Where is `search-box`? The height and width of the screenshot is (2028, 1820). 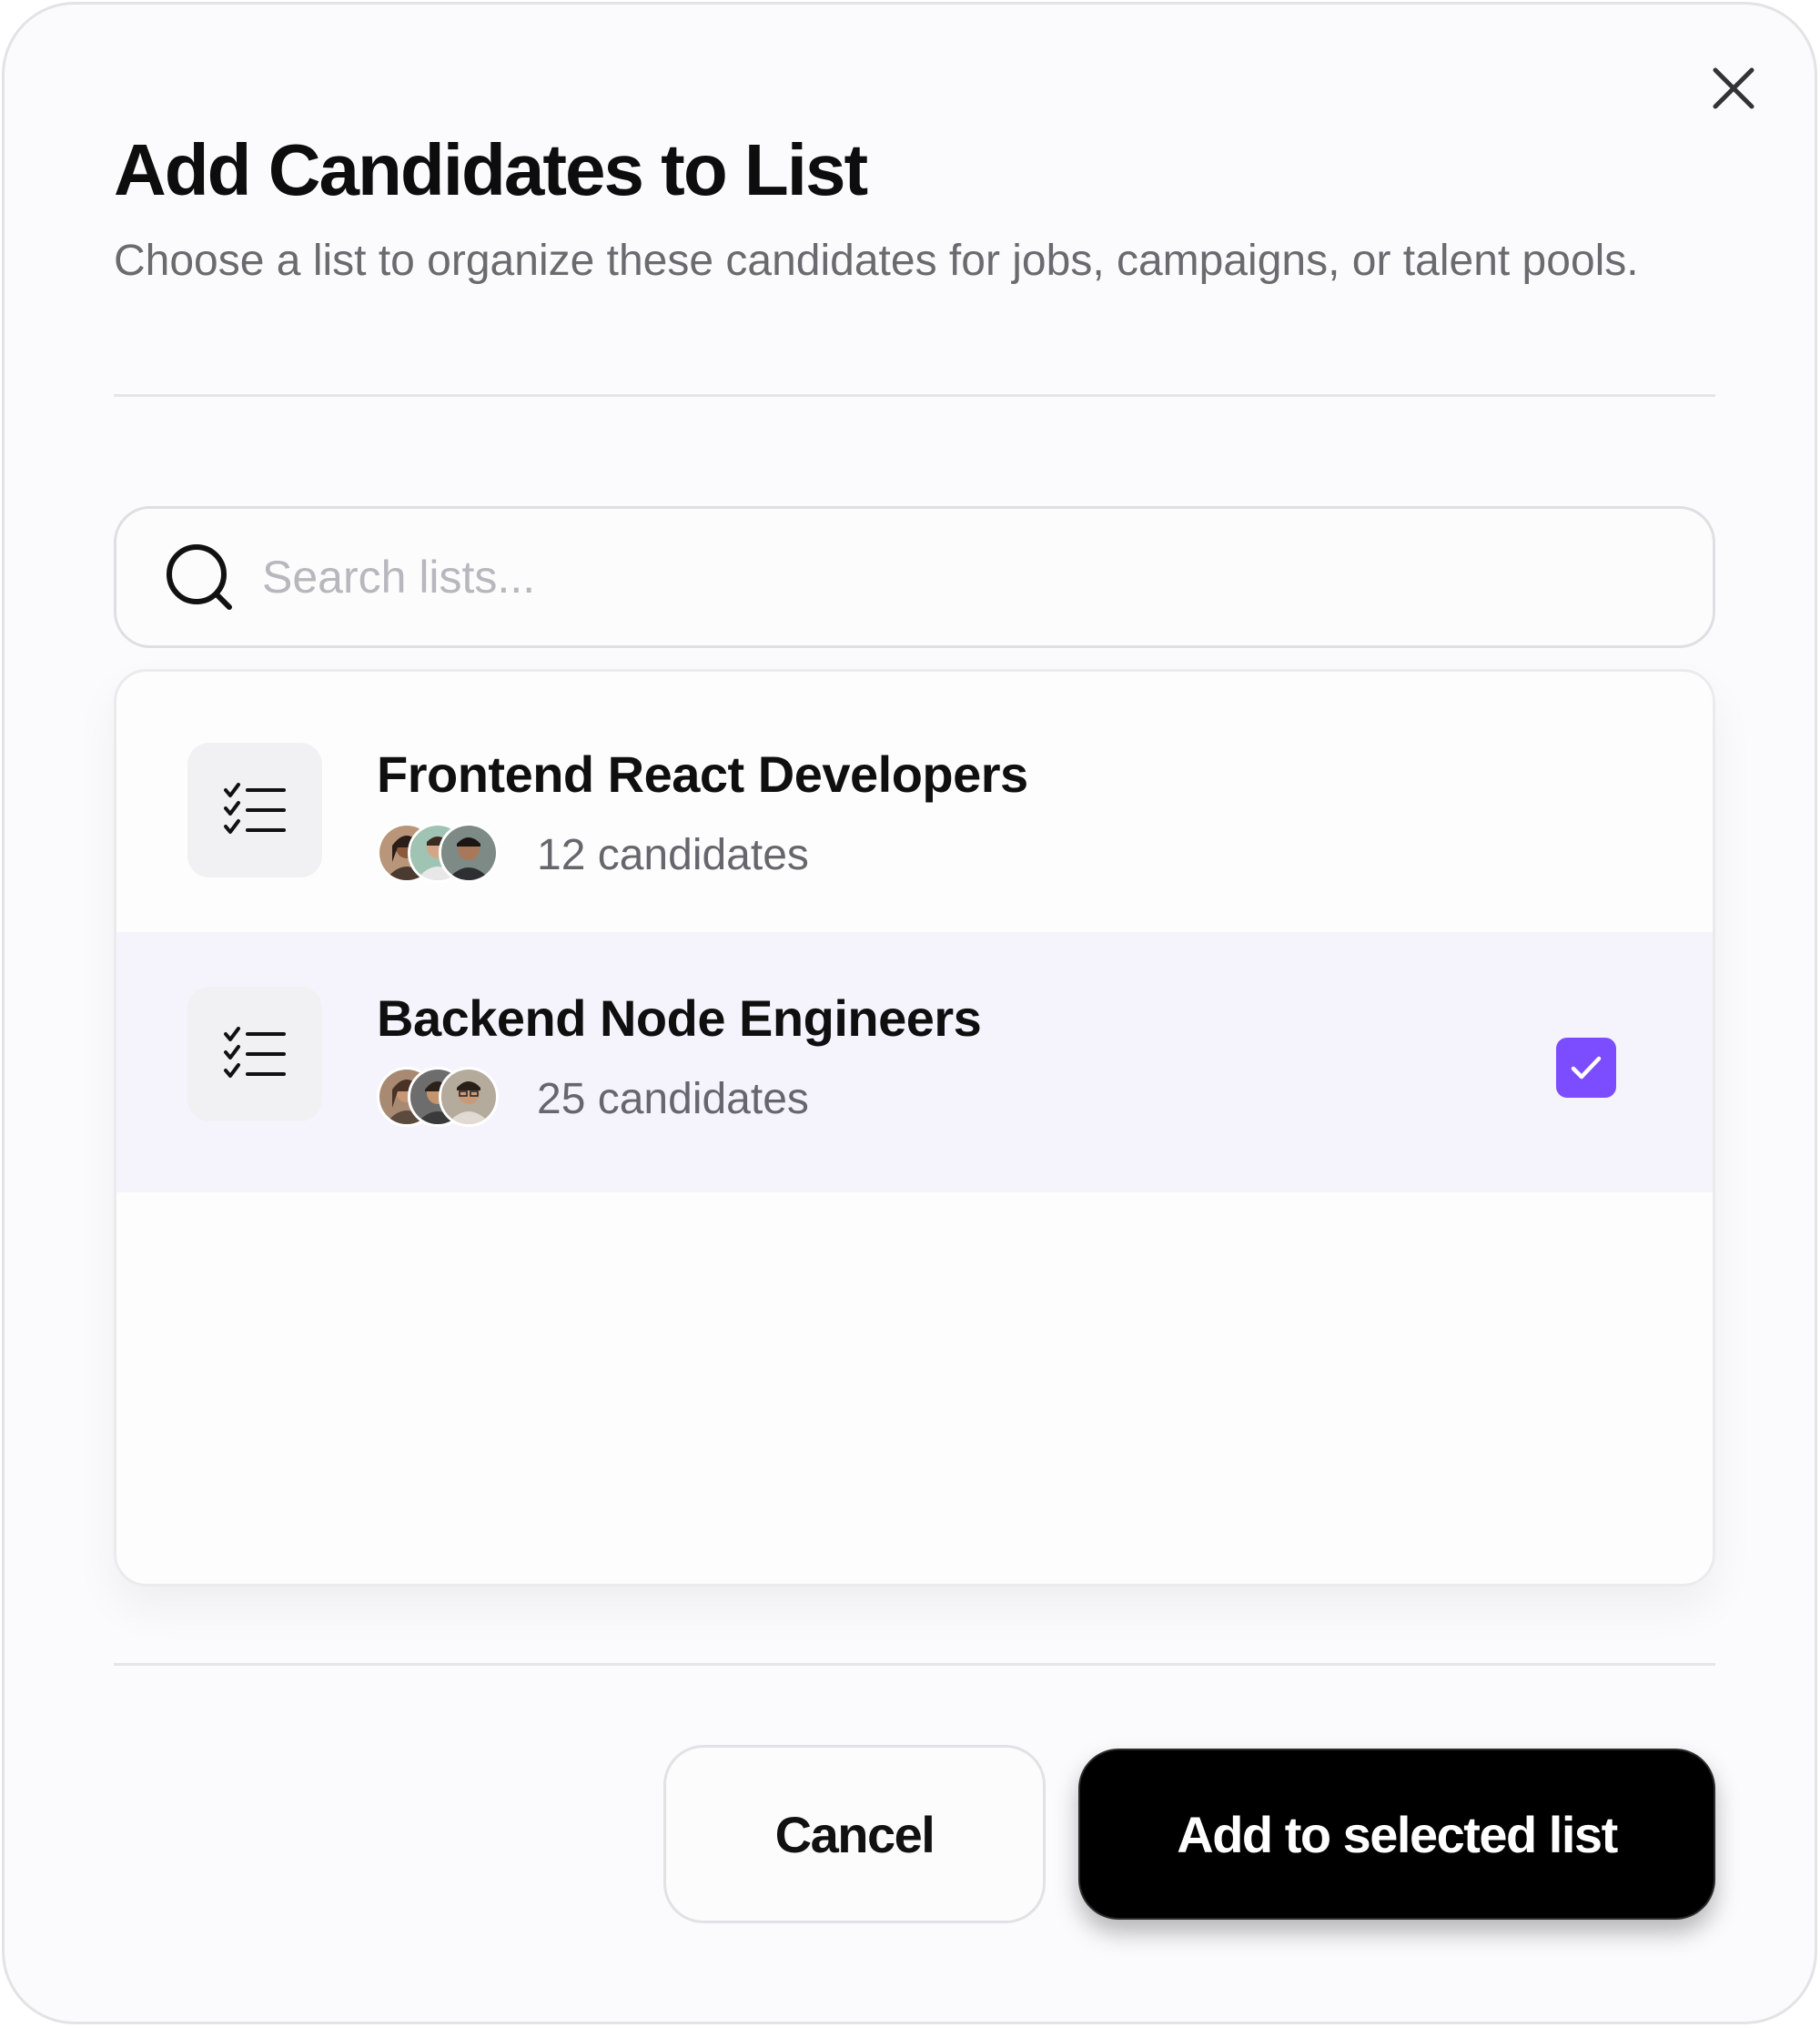
search-box is located at coordinates (915, 577).